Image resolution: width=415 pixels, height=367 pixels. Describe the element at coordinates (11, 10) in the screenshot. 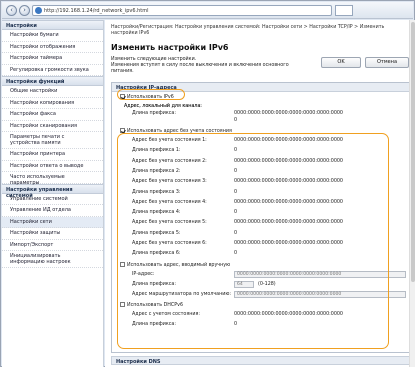

I see `back-icon: ‹` at that location.